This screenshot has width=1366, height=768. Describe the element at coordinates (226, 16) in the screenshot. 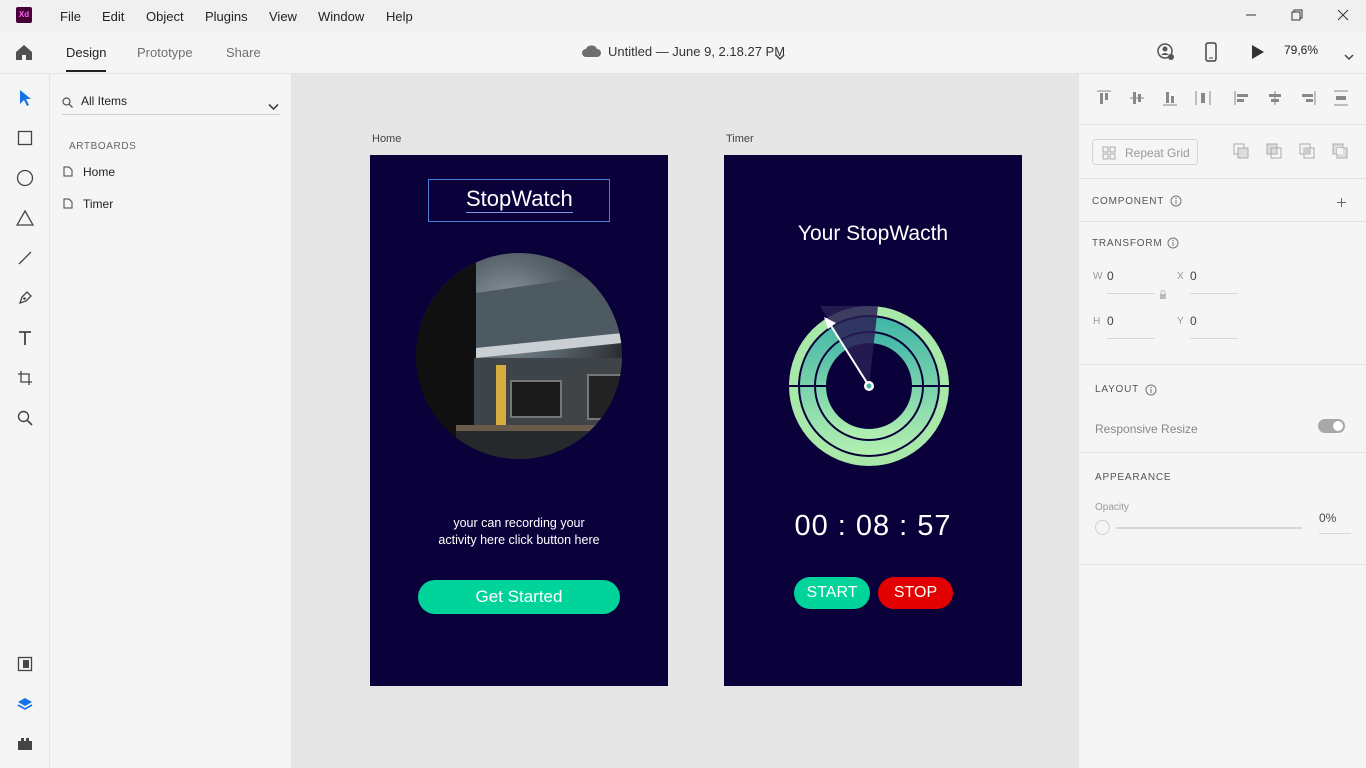

I see `menu-plugins: Plugins` at that location.